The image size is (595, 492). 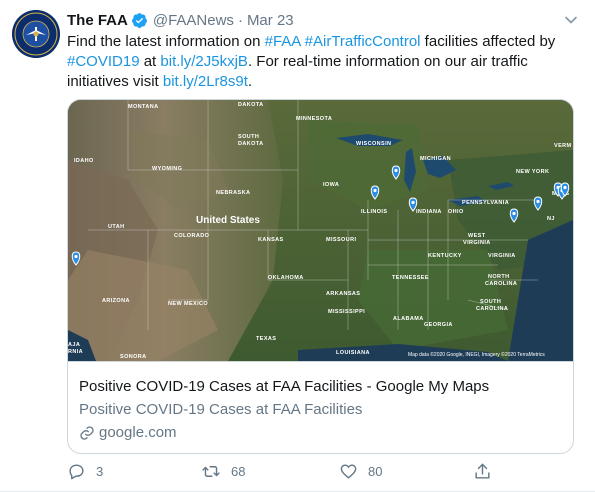 What do you see at coordinates (408, 319) in the screenshot?
I see `svg-text: ALABAMA` at bounding box center [408, 319].